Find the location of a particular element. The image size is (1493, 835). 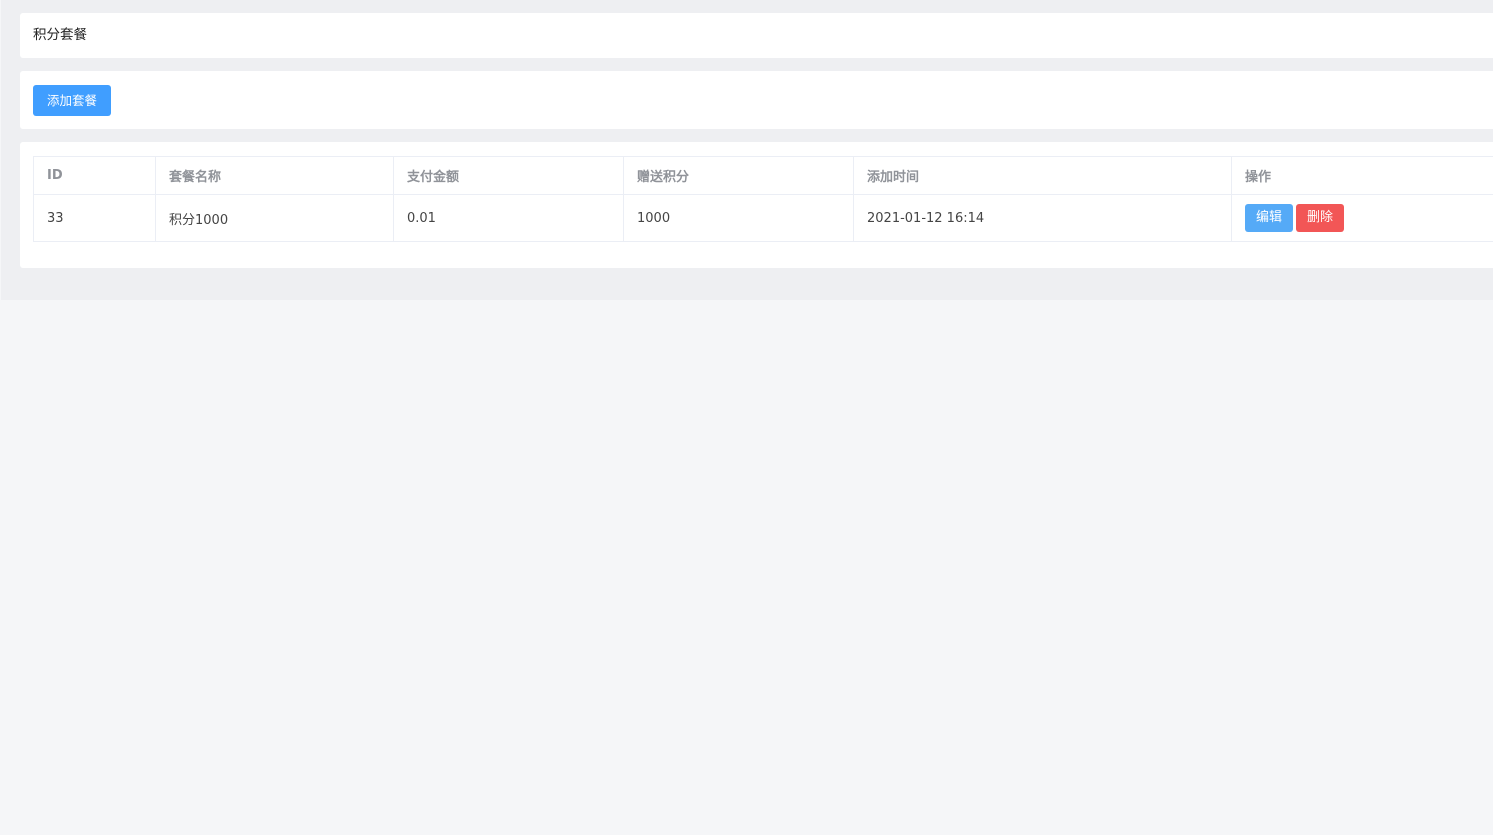

cell-actions: 编辑 删除 is located at coordinates (1362, 218).